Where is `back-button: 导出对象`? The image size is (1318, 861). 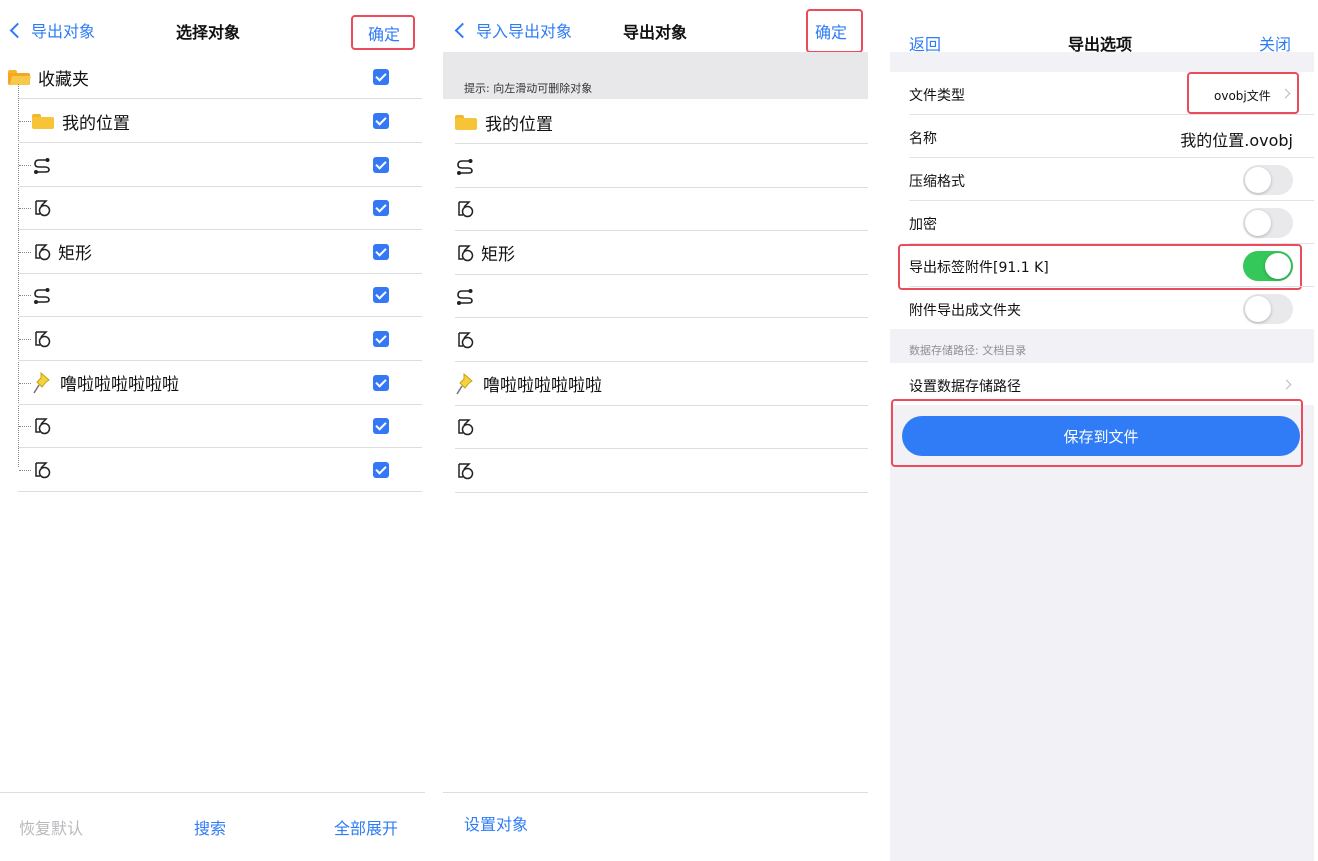 back-button: 导出对象 is located at coordinates (51, 30).